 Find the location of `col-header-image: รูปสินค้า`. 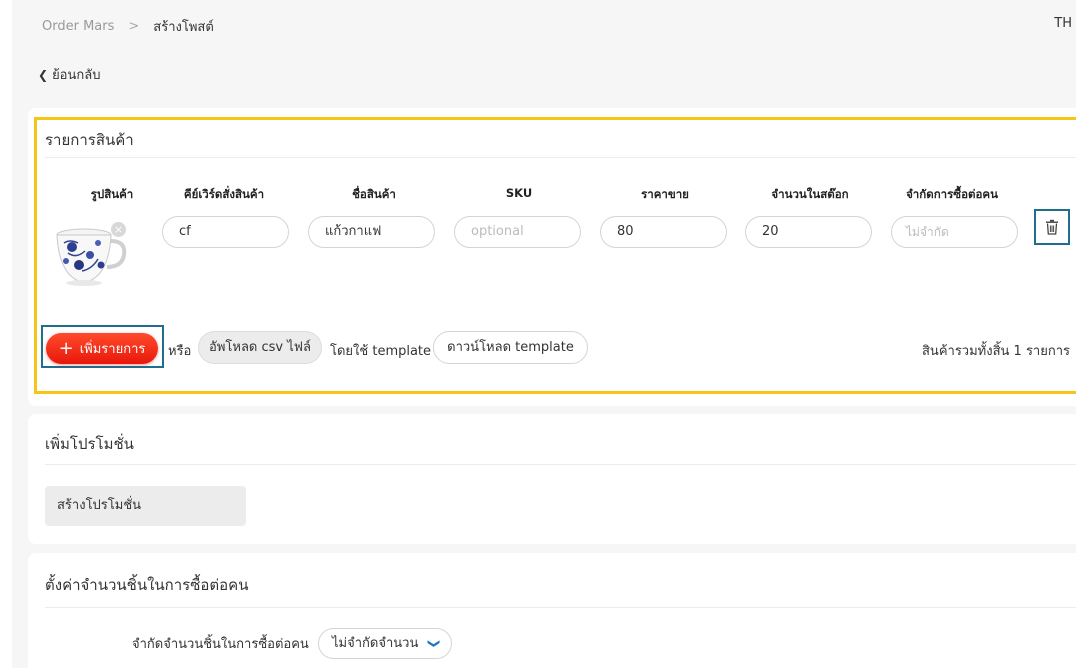

col-header-image: รูปสินค้า is located at coordinates (112, 194).